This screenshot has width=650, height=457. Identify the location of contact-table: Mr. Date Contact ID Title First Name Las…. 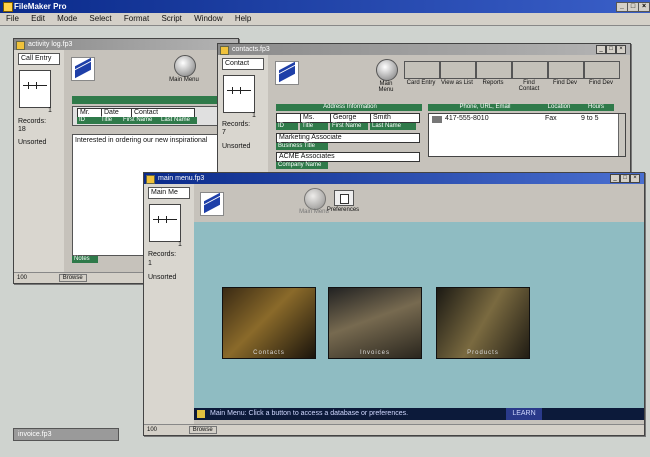
(155, 116).